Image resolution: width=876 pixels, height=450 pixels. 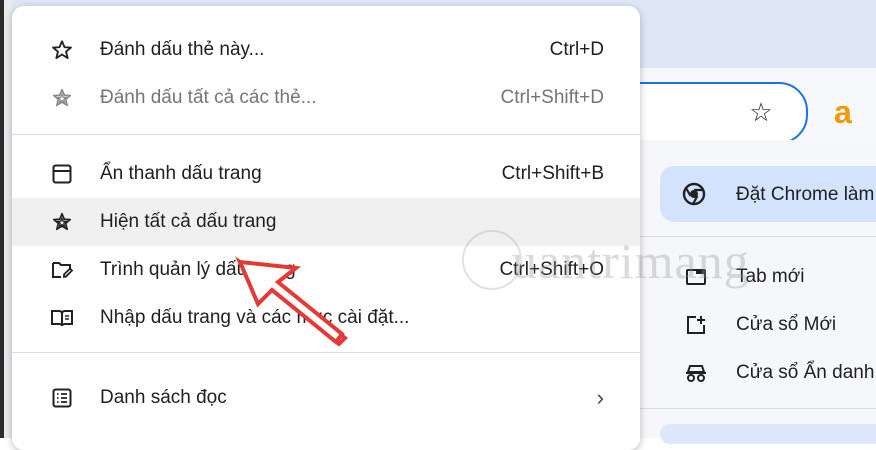 What do you see at coordinates (576, 49) in the screenshot?
I see `shortcut-label: Ctrl+D` at bounding box center [576, 49].